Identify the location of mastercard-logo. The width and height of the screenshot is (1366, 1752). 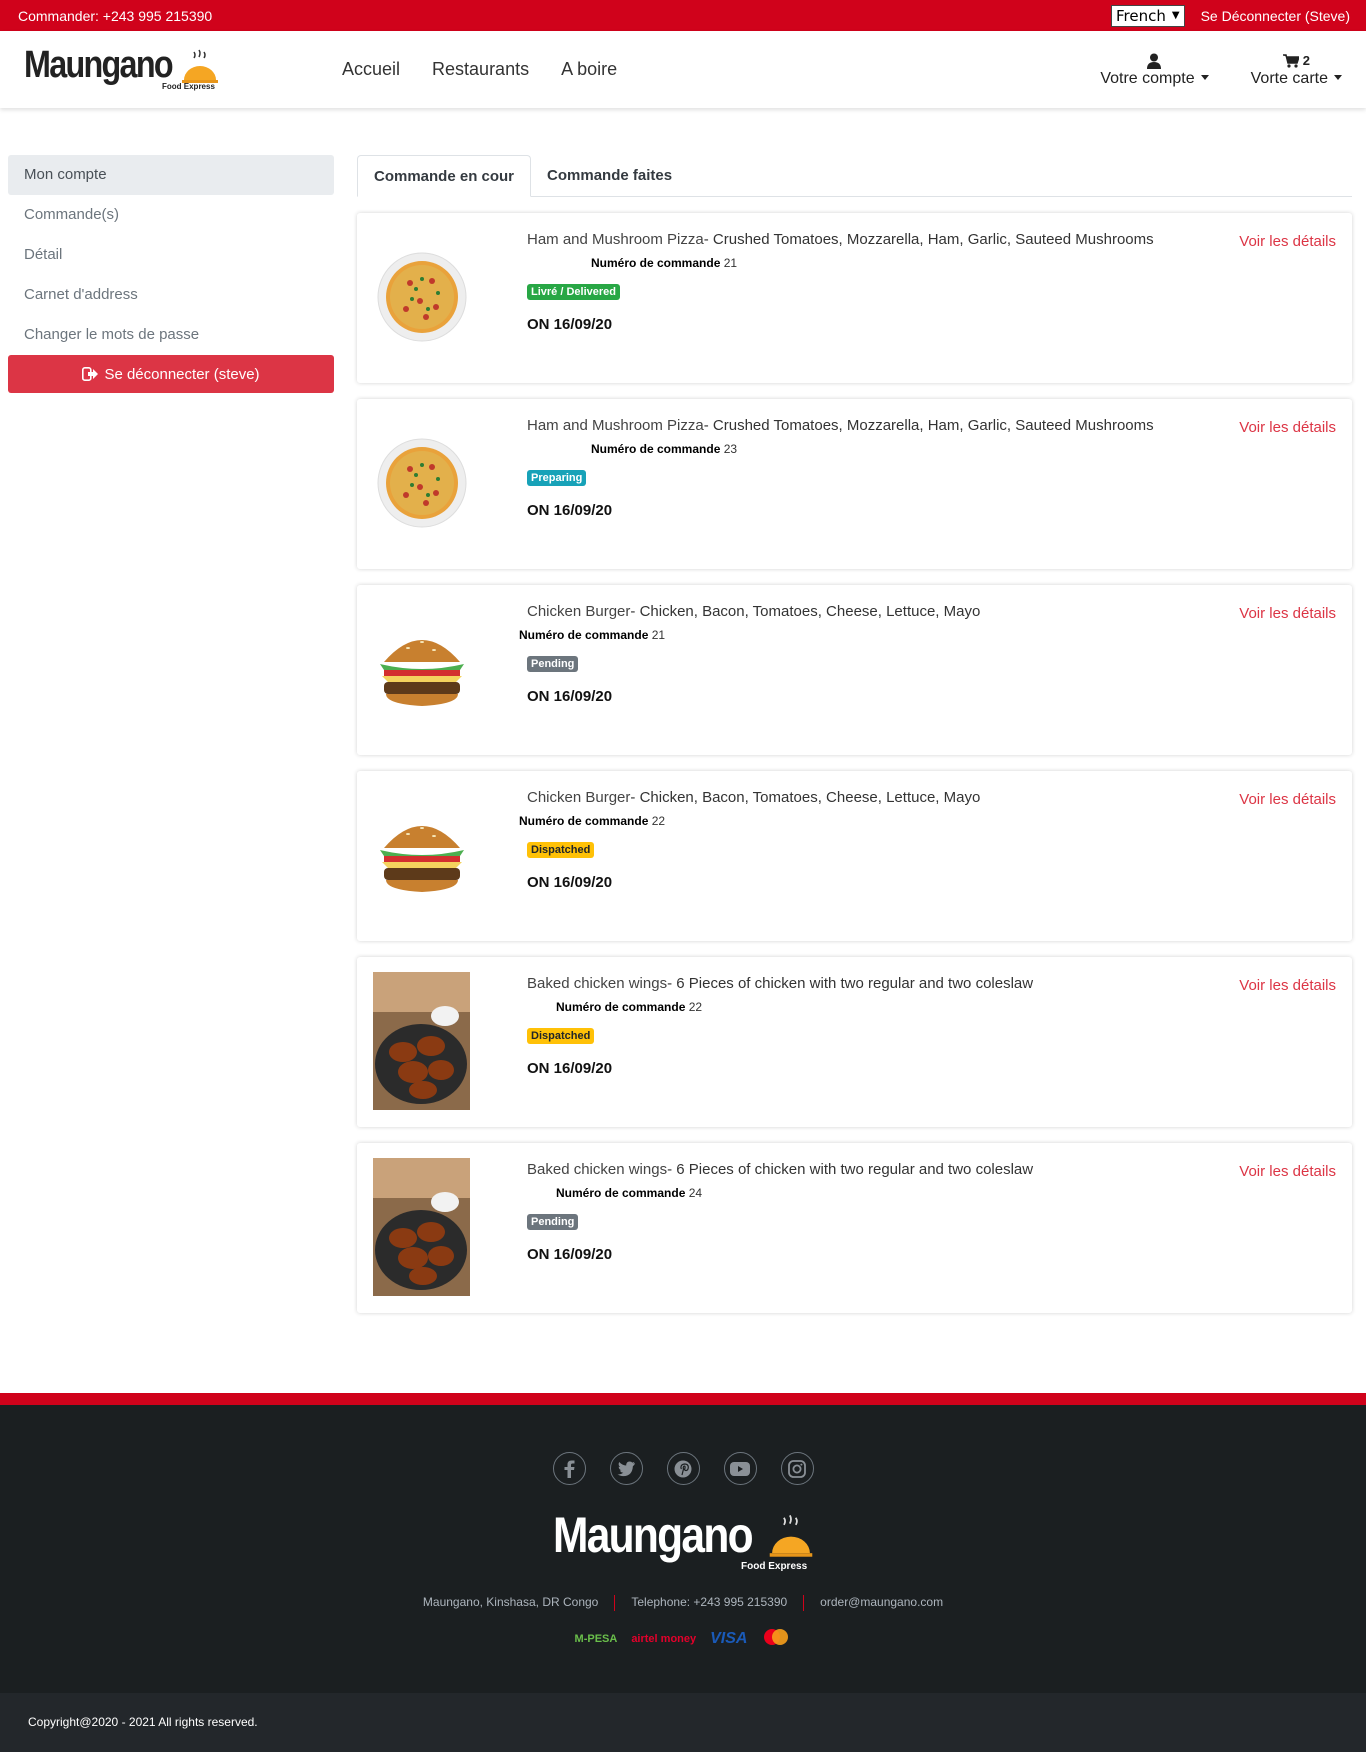
(776, 1638).